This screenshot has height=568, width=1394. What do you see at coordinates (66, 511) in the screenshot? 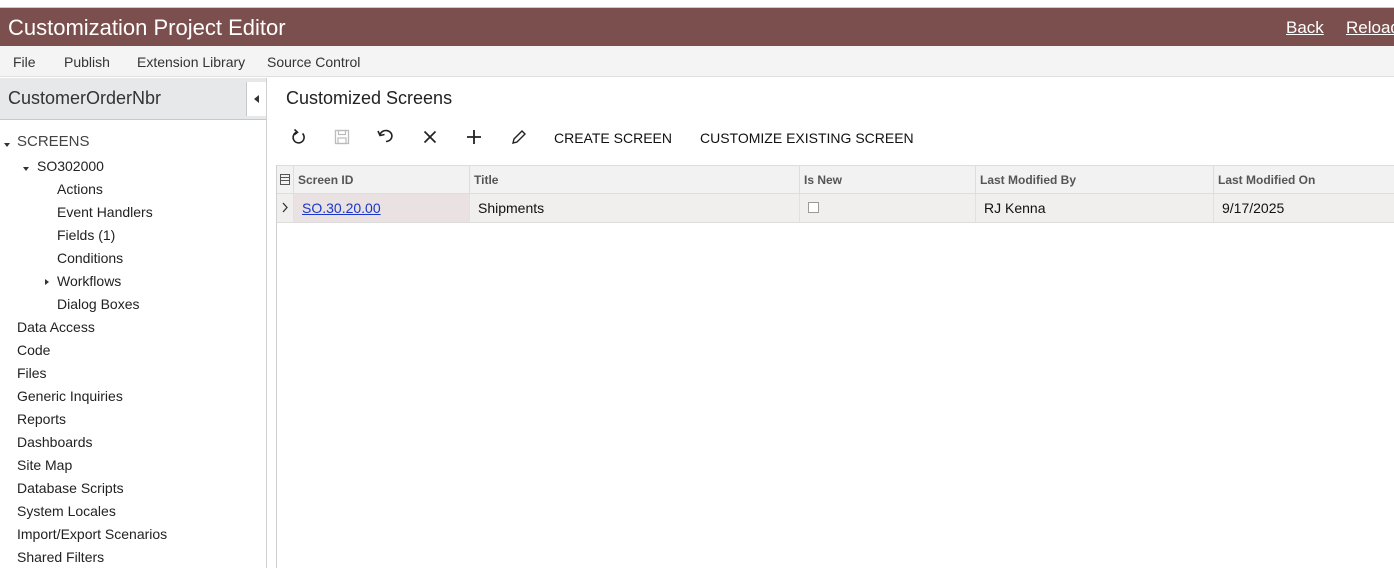
I see `tree-system-locales: System Locales` at bounding box center [66, 511].